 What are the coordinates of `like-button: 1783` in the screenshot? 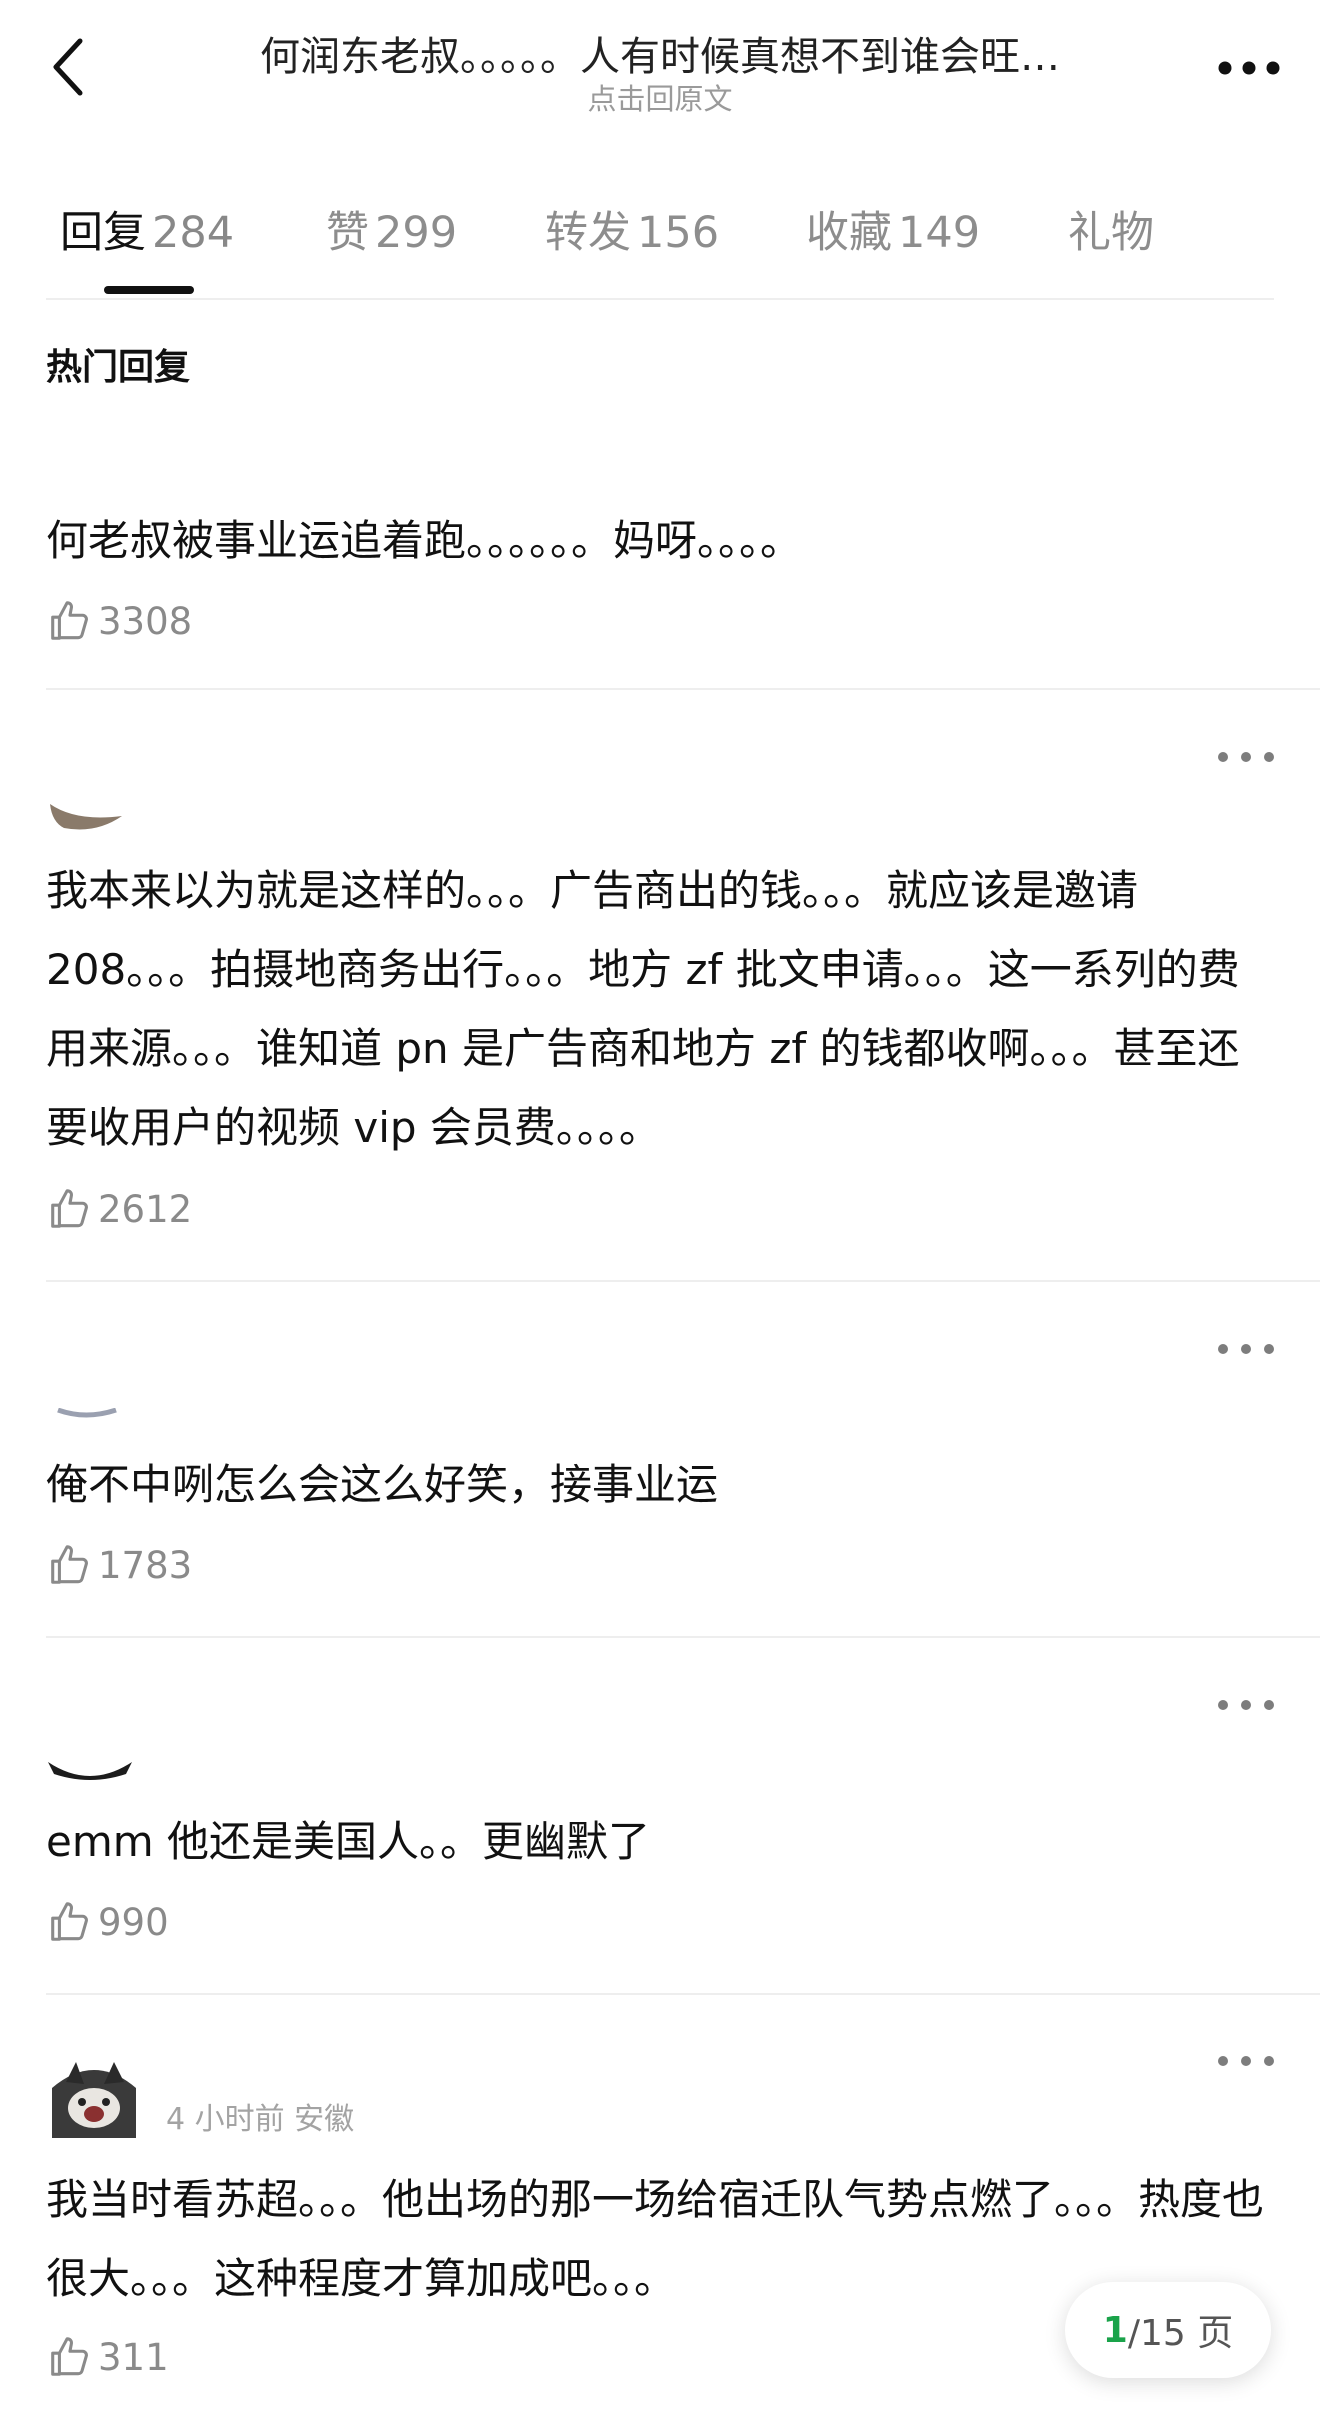 It's located at (119, 1565).